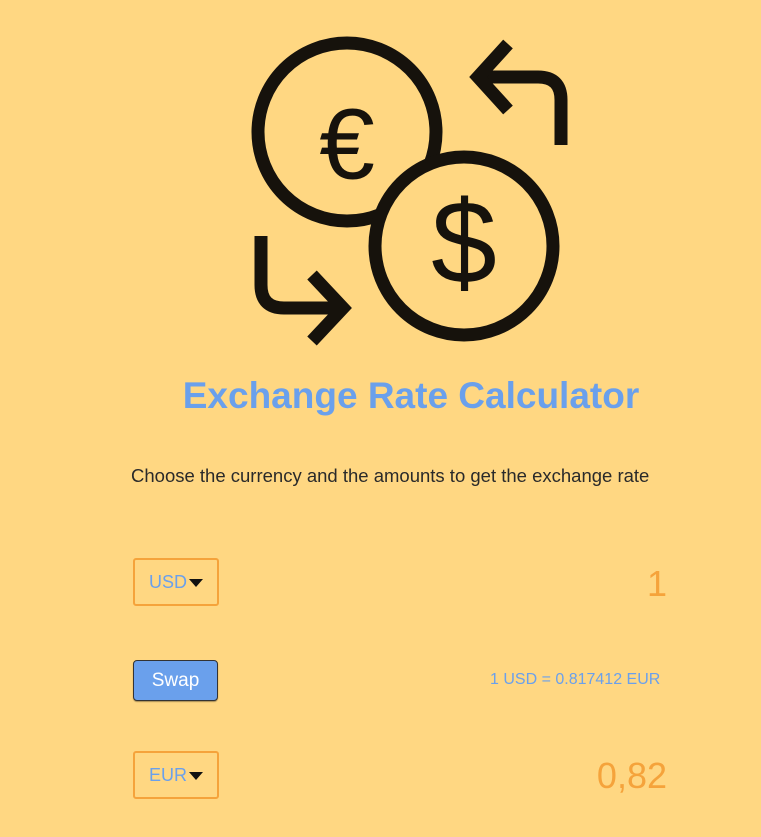  What do you see at coordinates (347, 144) in the screenshot?
I see `euro-symbol-icon: €` at bounding box center [347, 144].